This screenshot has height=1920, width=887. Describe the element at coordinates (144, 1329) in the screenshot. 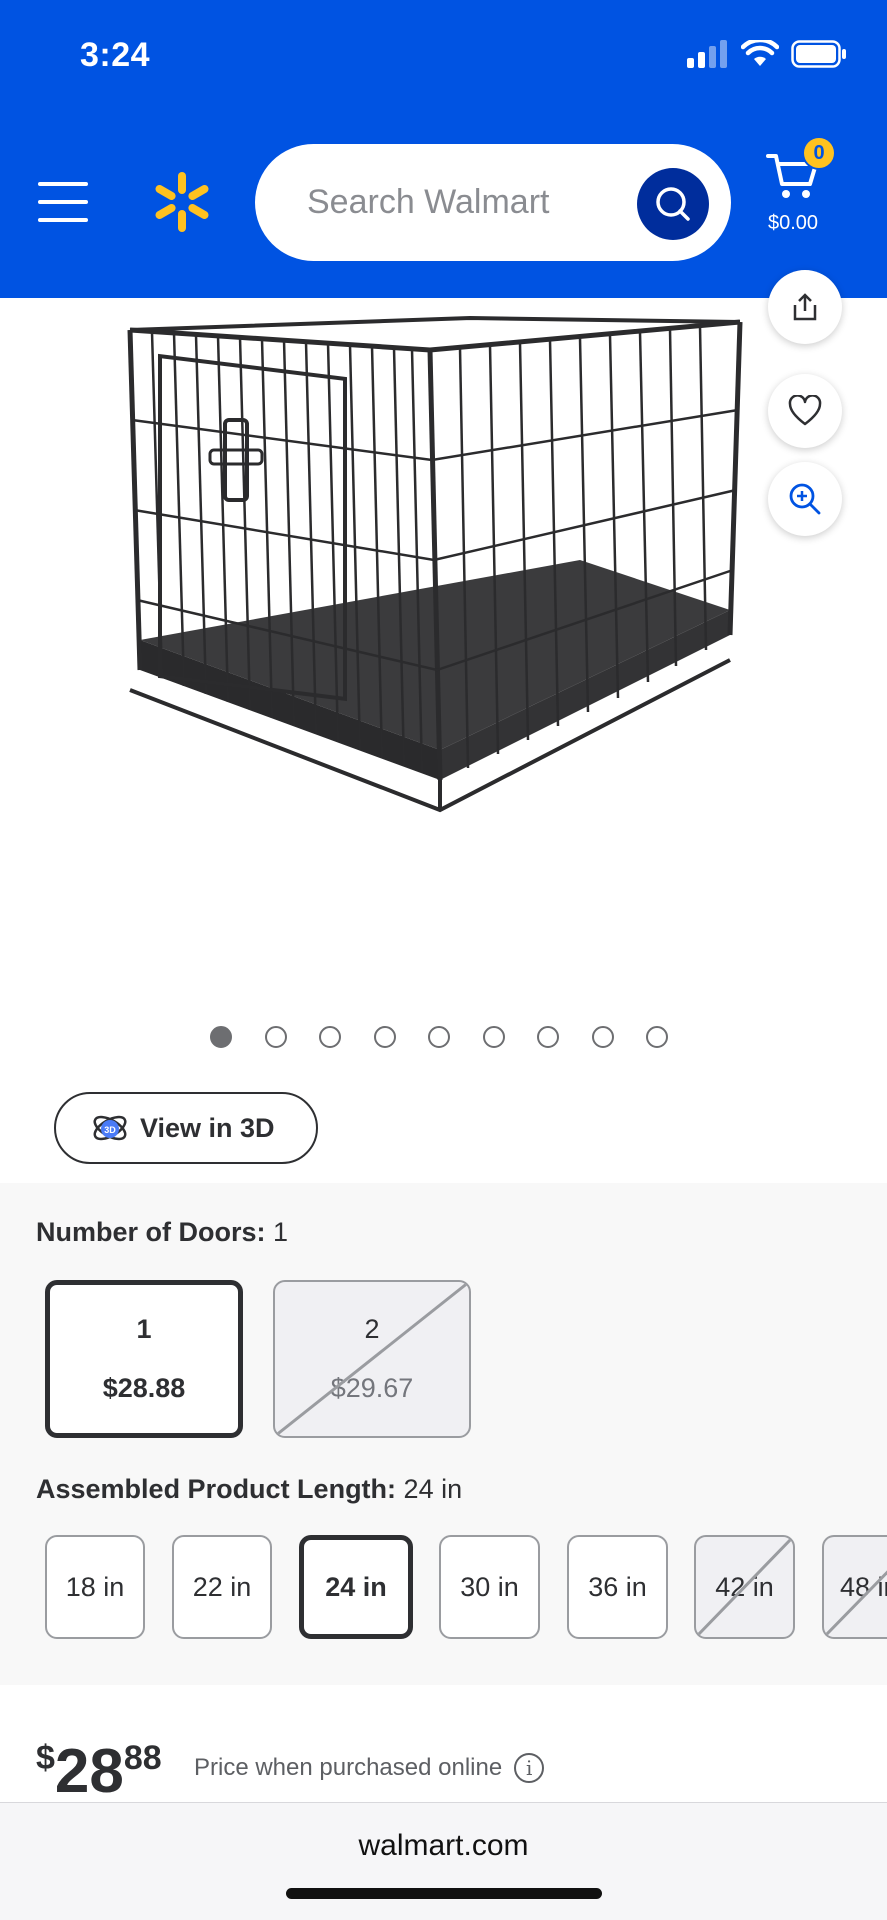

I see `door-option-name: 1` at that location.